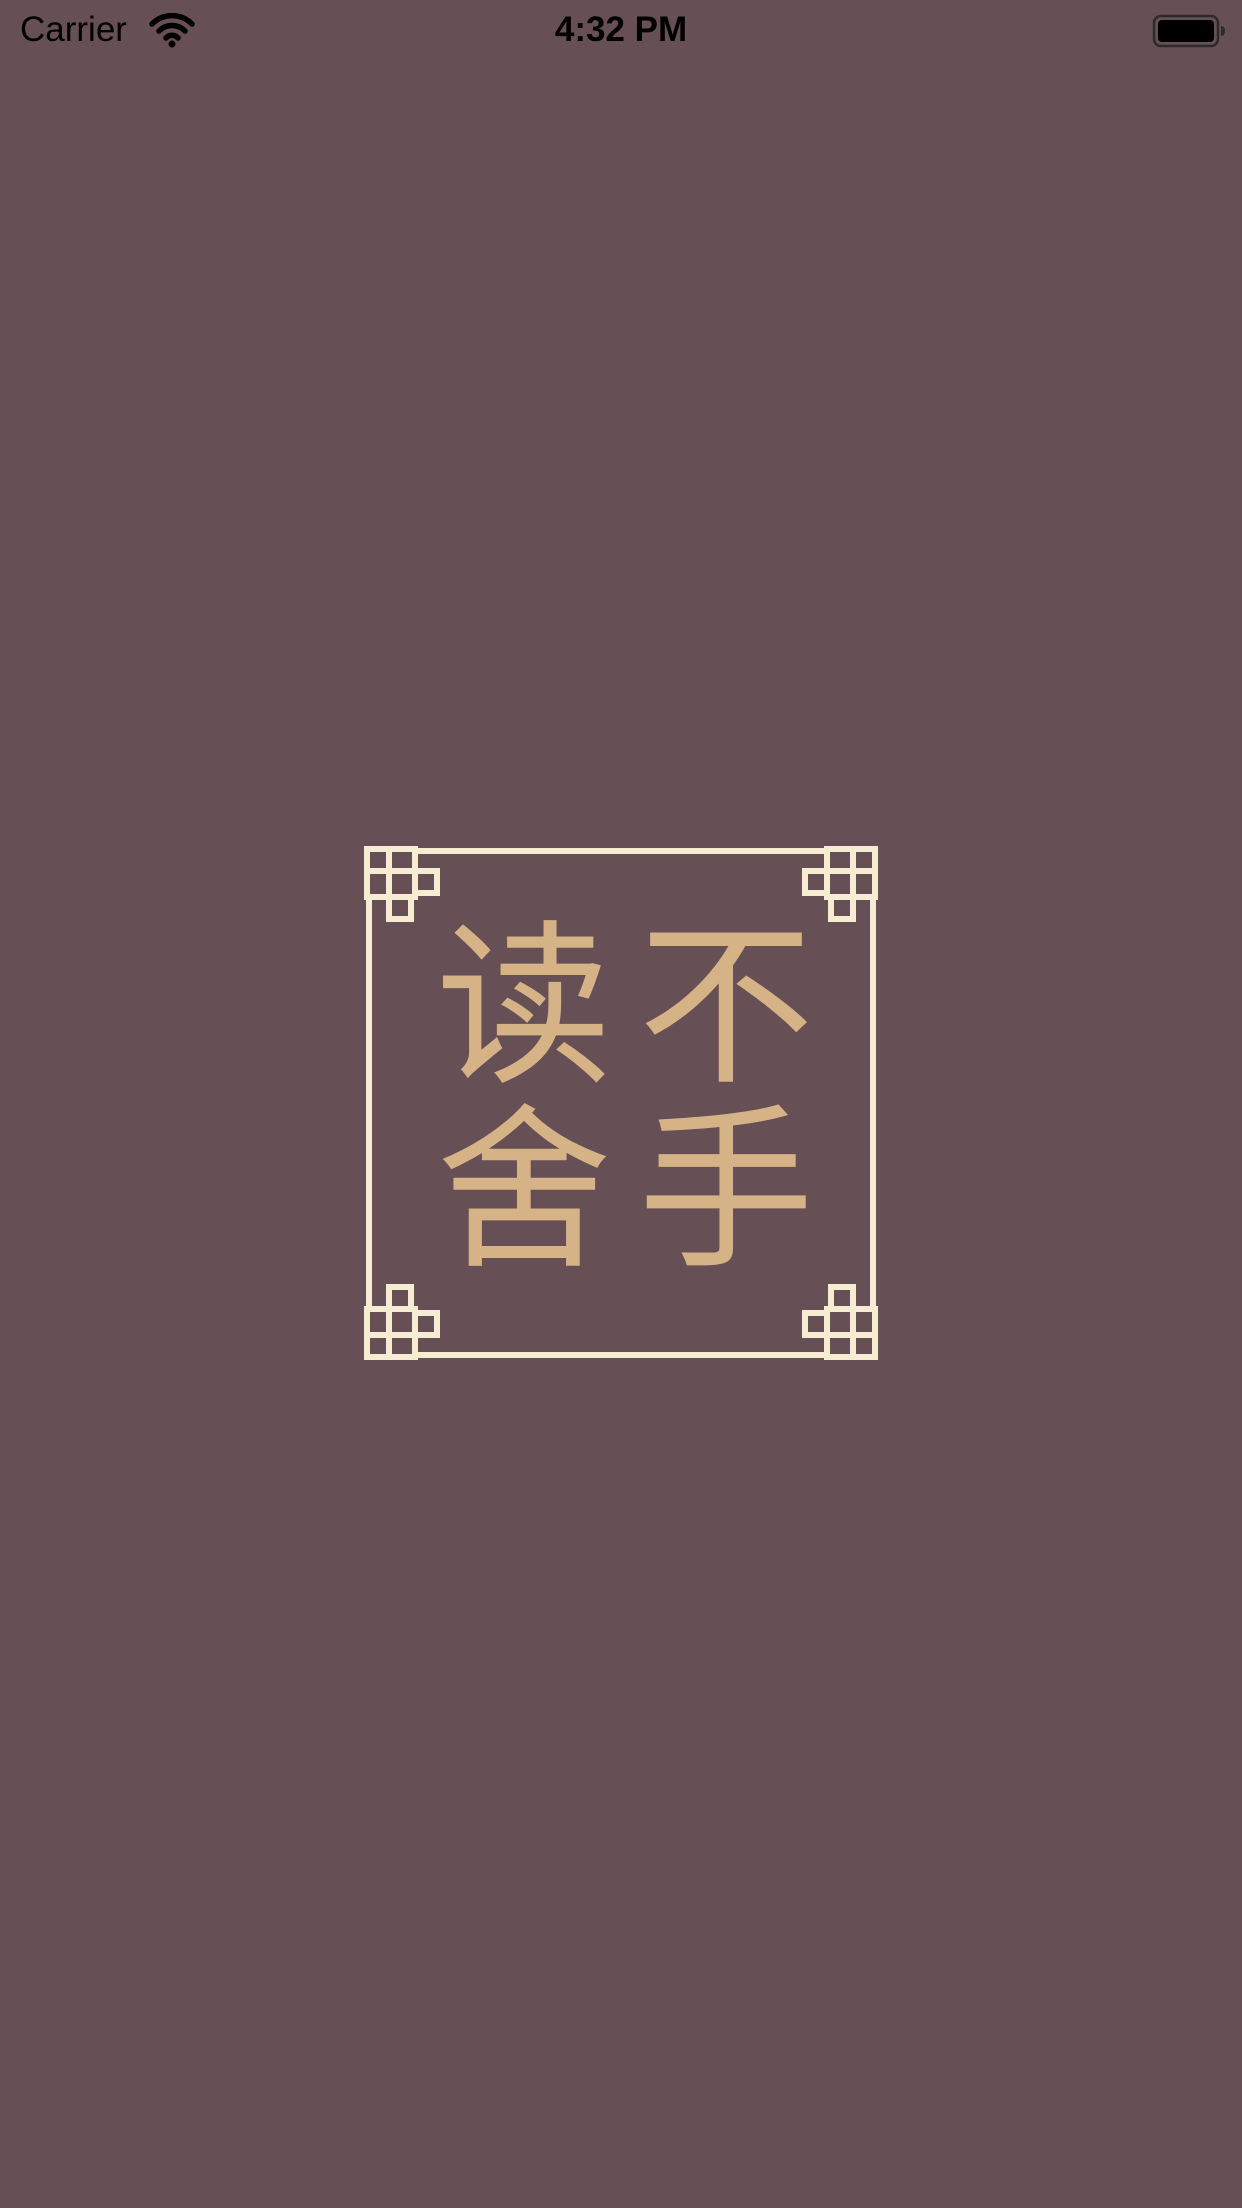  Describe the element at coordinates (523, 1191) in the screenshot. I see `logo-char-she: 舍` at that location.